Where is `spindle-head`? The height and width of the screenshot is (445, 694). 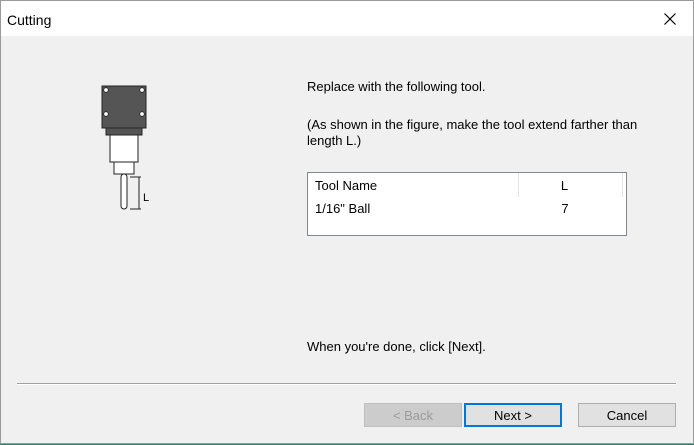
spindle-head is located at coordinates (124, 107).